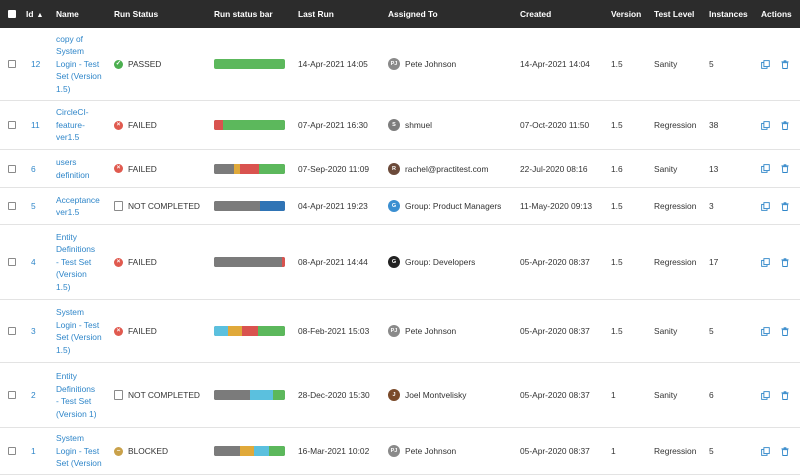  Describe the element at coordinates (33, 206) in the screenshot. I see `row-id-link: 5` at that location.